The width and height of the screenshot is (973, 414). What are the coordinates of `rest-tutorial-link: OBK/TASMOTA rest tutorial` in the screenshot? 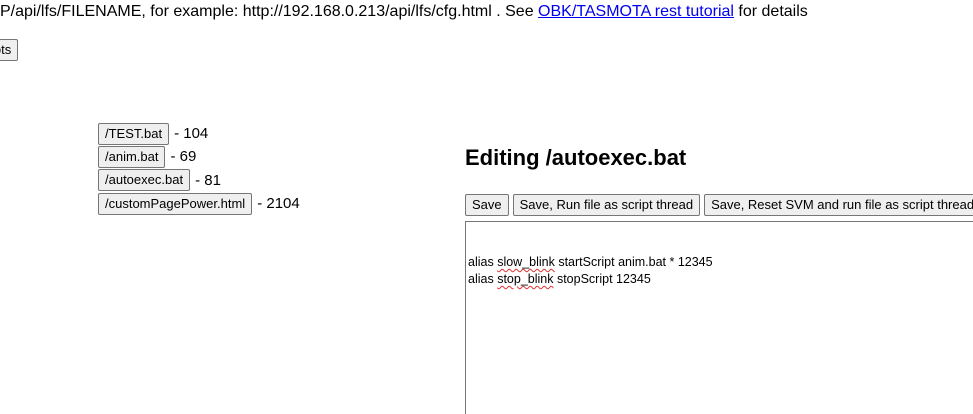 It's located at (636, 11).